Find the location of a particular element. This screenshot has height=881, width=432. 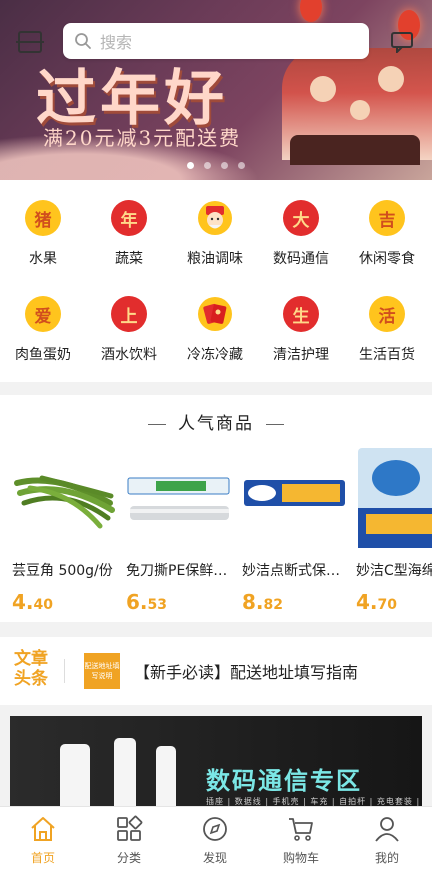

message-icon is located at coordinates (402, 42).